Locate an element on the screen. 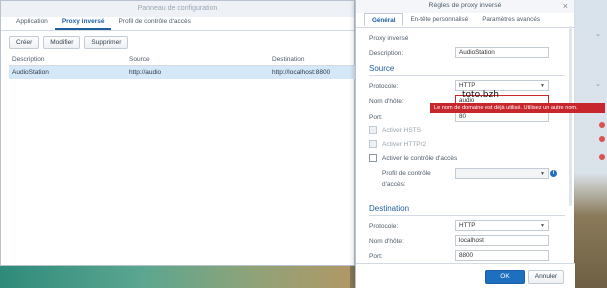 Image resolution: width=607 pixels, height=288 pixels. cancel-button: Annuler is located at coordinates (546, 277).